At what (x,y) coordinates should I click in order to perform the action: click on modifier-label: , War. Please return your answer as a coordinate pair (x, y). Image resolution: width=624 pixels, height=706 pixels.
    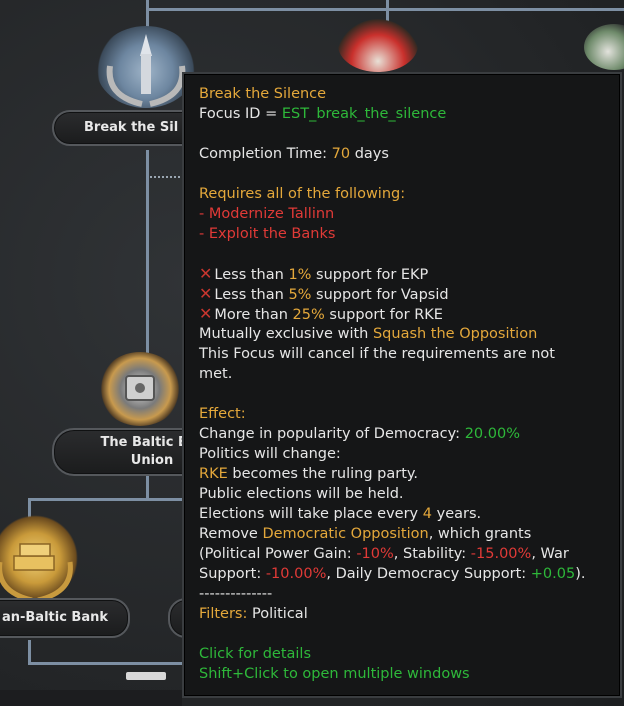
    Looking at the image, I should click on (550, 554).